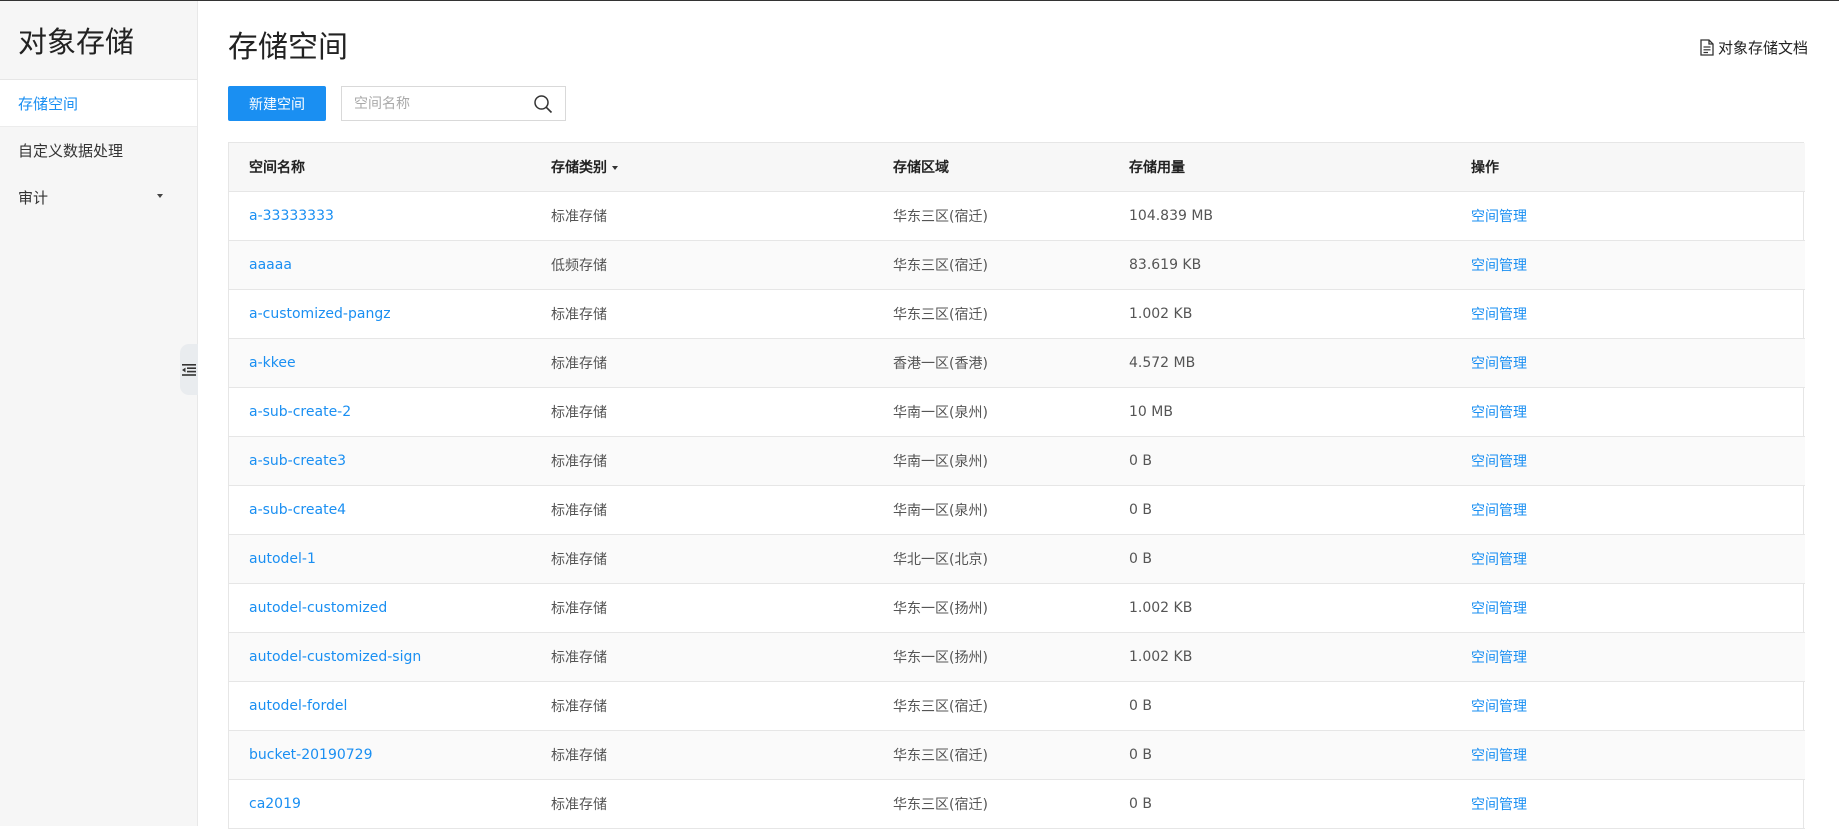 The height and width of the screenshot is (829, 1839). Describe the element at coordinates (1707, 47) in the screenshot. I see `document-icon` at that location.